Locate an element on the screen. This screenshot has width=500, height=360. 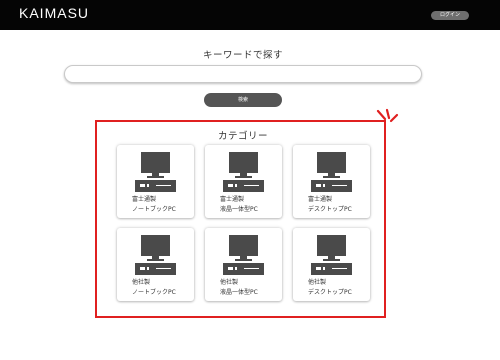
brand-logo: KAIMASU is located at coordinates (54, 13).